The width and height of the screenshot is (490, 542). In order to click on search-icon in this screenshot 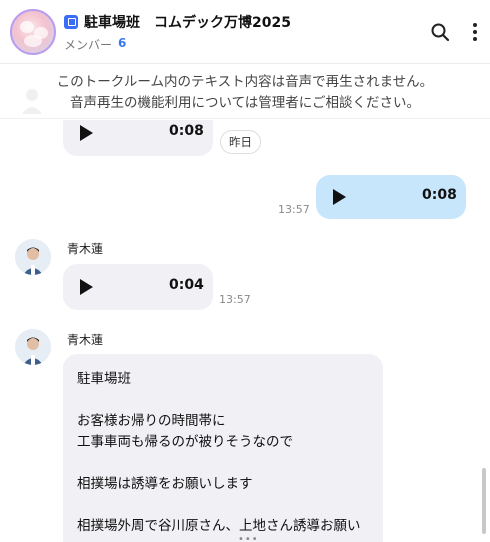, I will do `click(440, 32)`.